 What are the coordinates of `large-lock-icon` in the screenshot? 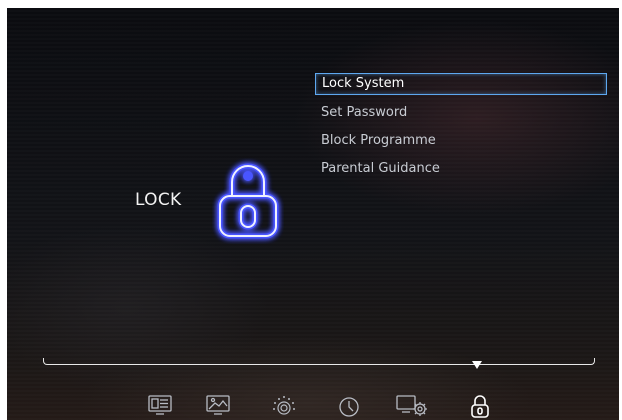 It's located at (248, 201).